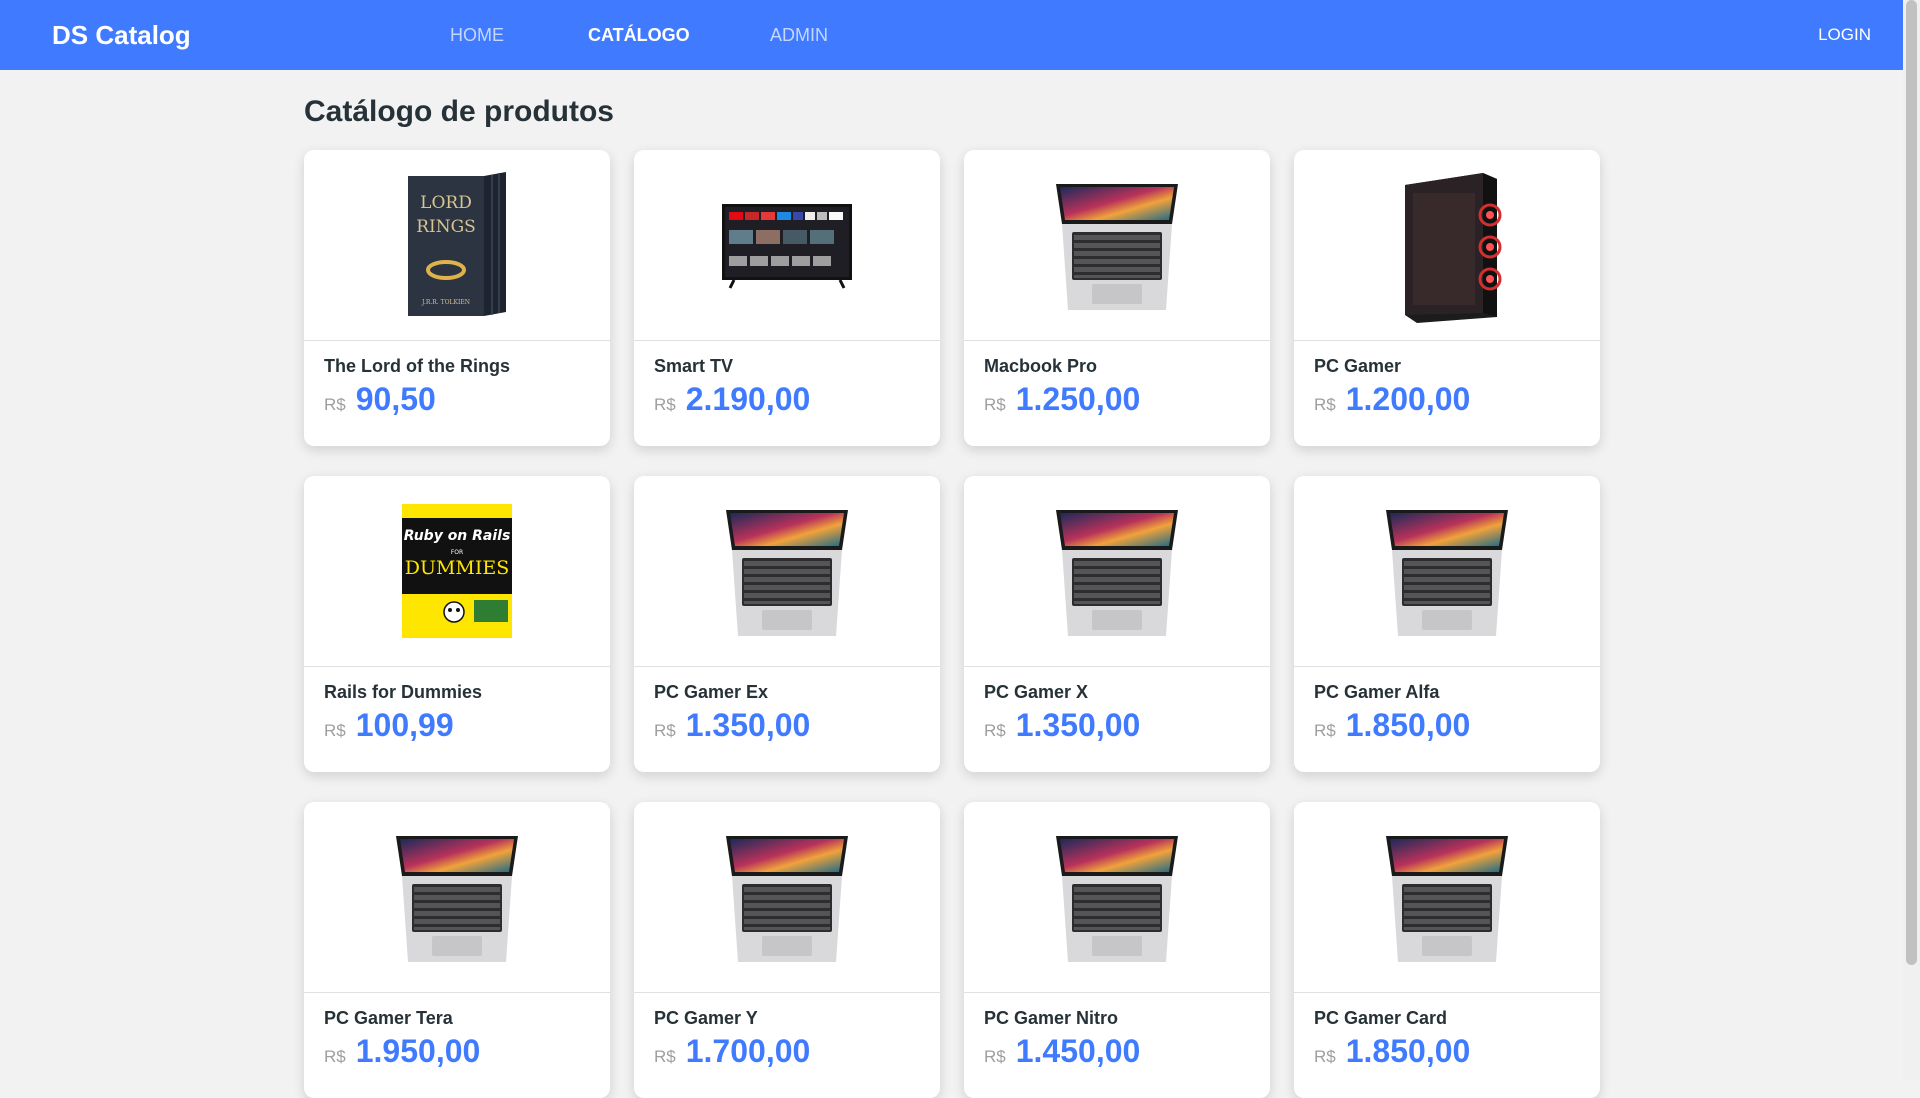 The image size is (1920, 1098). Describe the element at coordinates (1844, 35) in the screenshot. I see `login-link: LOGIN` at that location.